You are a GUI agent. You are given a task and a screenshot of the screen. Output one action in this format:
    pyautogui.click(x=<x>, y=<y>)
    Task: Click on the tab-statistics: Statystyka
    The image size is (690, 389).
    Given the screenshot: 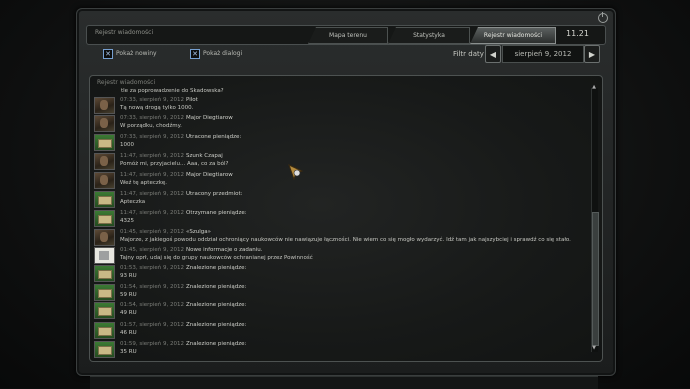 What is the action you would take?
    pyautogui.click(x=429, y=35)
    